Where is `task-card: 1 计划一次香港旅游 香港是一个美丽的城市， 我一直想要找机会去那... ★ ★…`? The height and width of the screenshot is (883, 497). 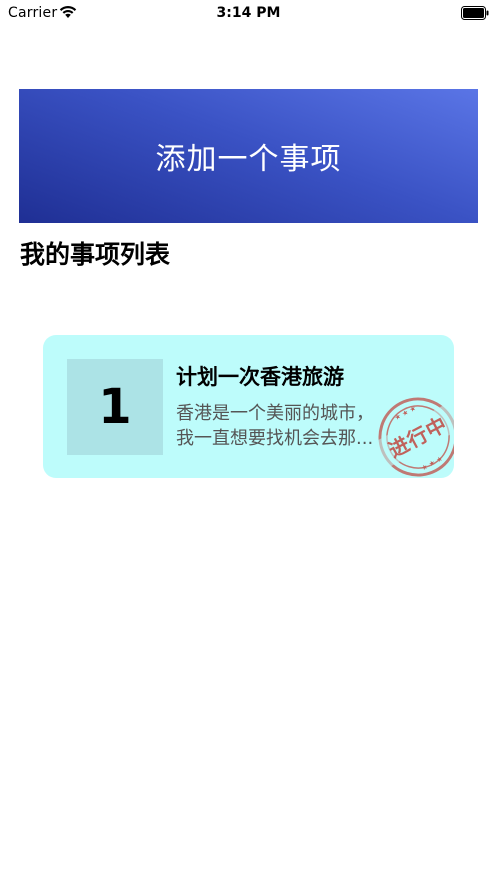 task-card: 1 计划一次香港旅游 香港是一个美丽的城市， 我一直想要找机会去那... ★ ★… is located at coordinates (248, 406).